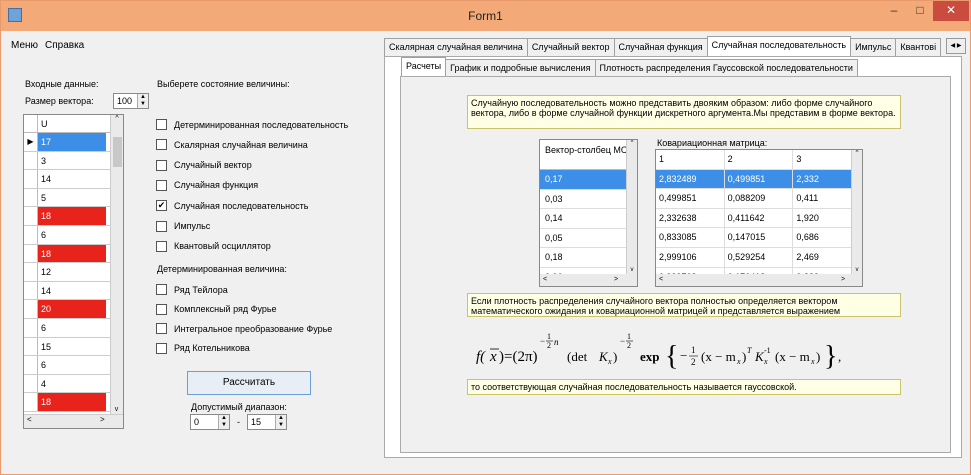  I want to click on tab-5: Квантові, so click(918, 47).